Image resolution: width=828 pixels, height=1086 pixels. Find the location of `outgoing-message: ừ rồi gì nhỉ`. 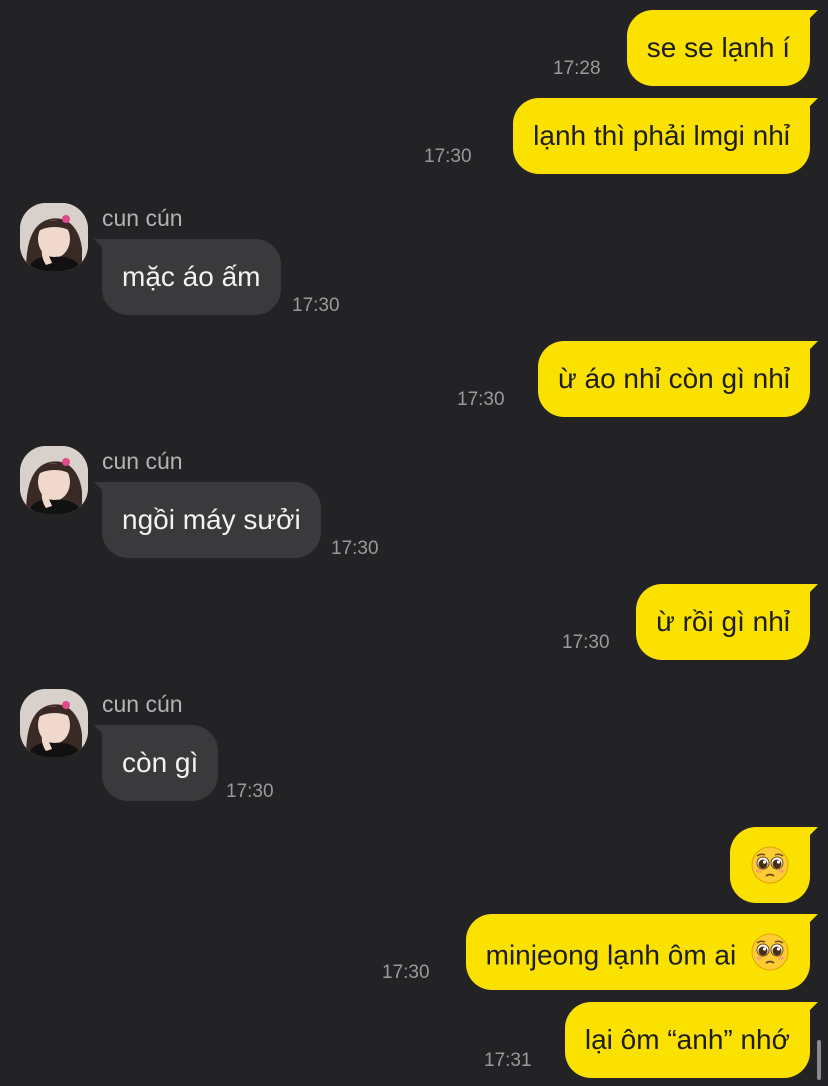

outgoing-message: ừ rồi gì nhỉ is located at coordinates (723, 622).